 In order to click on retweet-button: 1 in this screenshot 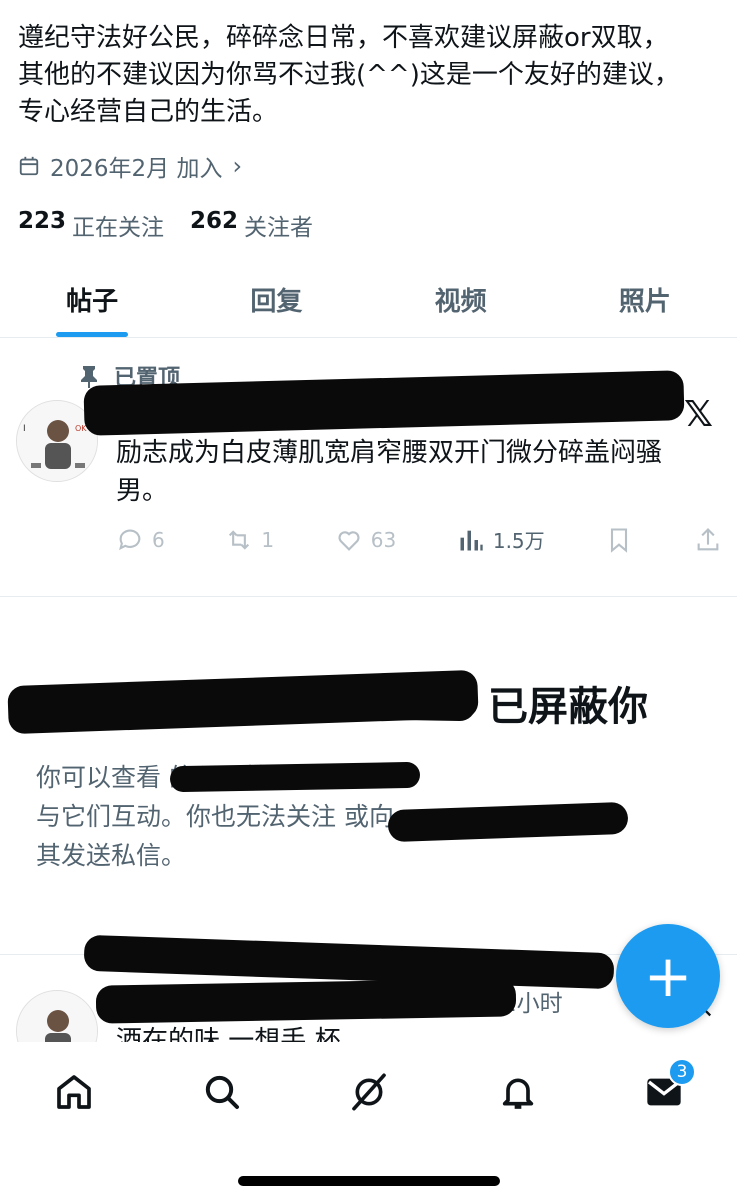, I will do `click(249, 540)`.